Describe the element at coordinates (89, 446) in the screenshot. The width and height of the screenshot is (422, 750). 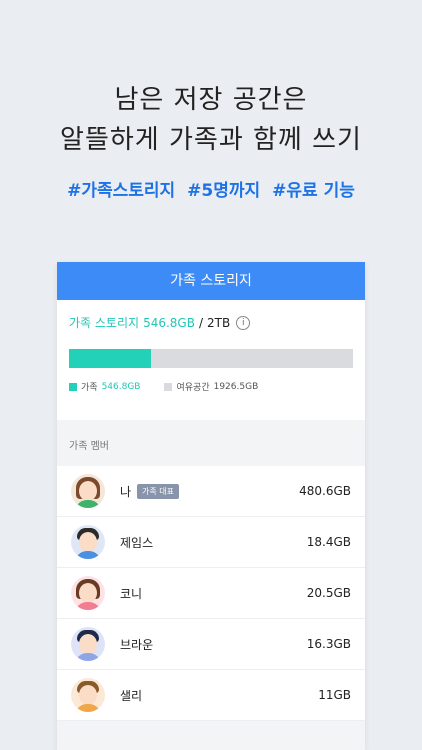
I see `members-section-label: 가족 멤버` at that location.